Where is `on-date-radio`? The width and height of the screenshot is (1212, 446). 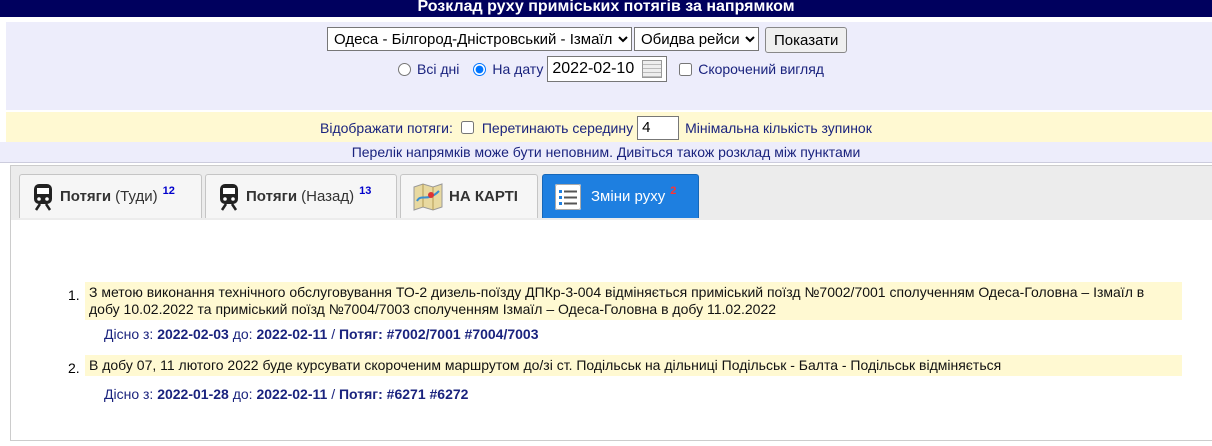
on-date-radio is located at coordinates (480, 69).